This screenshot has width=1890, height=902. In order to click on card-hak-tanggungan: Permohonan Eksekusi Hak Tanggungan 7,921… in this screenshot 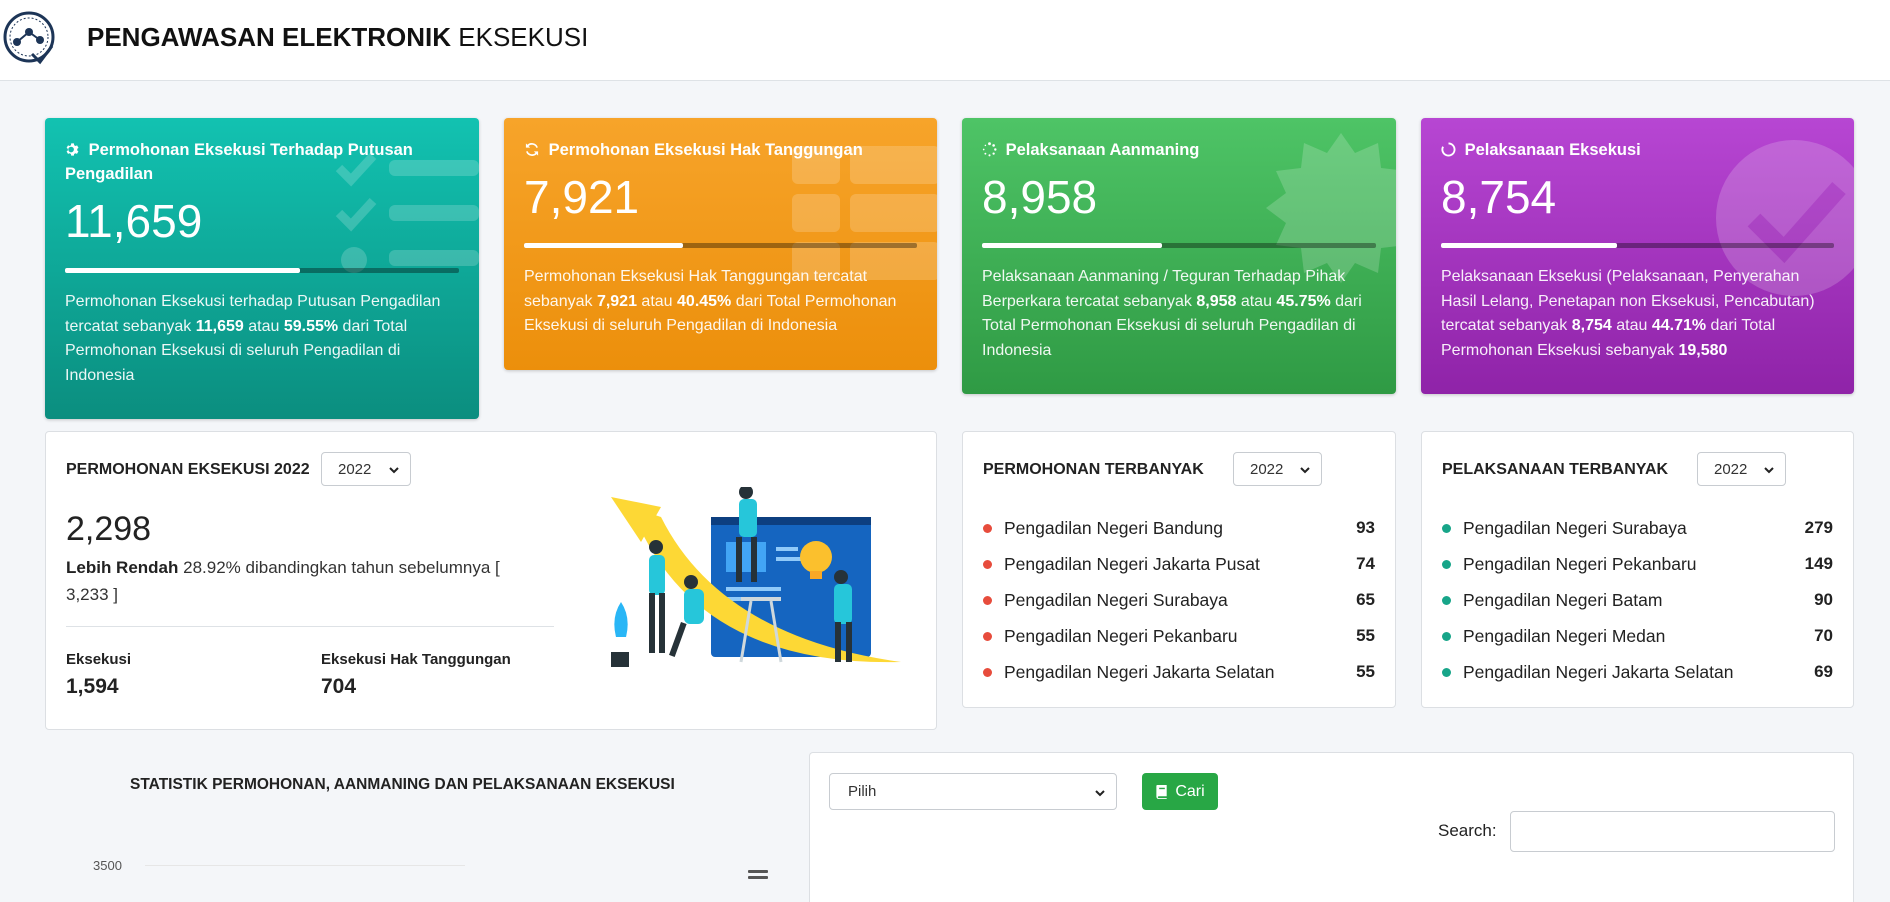, I will do `click(720, 244)`.